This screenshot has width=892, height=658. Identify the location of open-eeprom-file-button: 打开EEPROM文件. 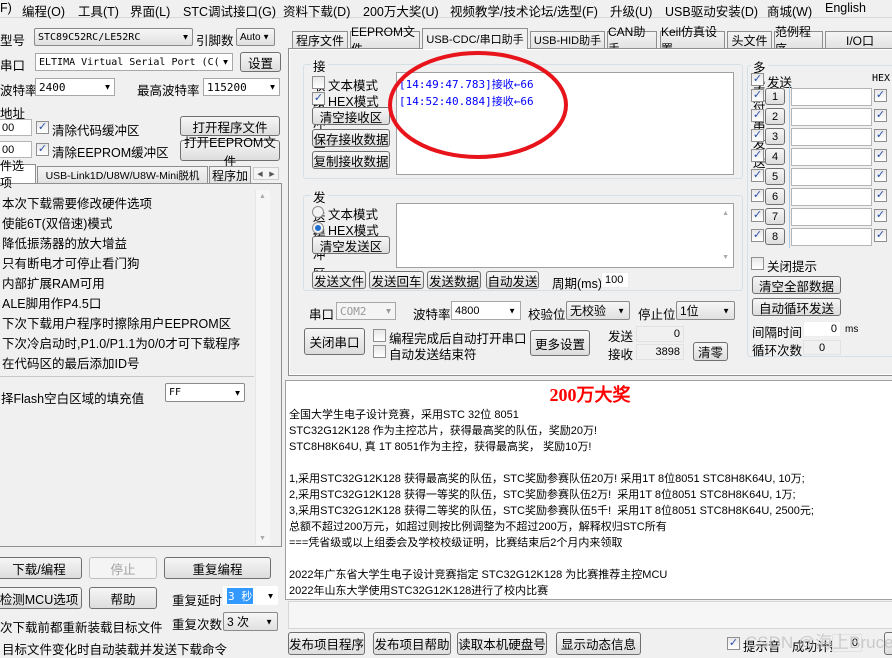
(230, 152).